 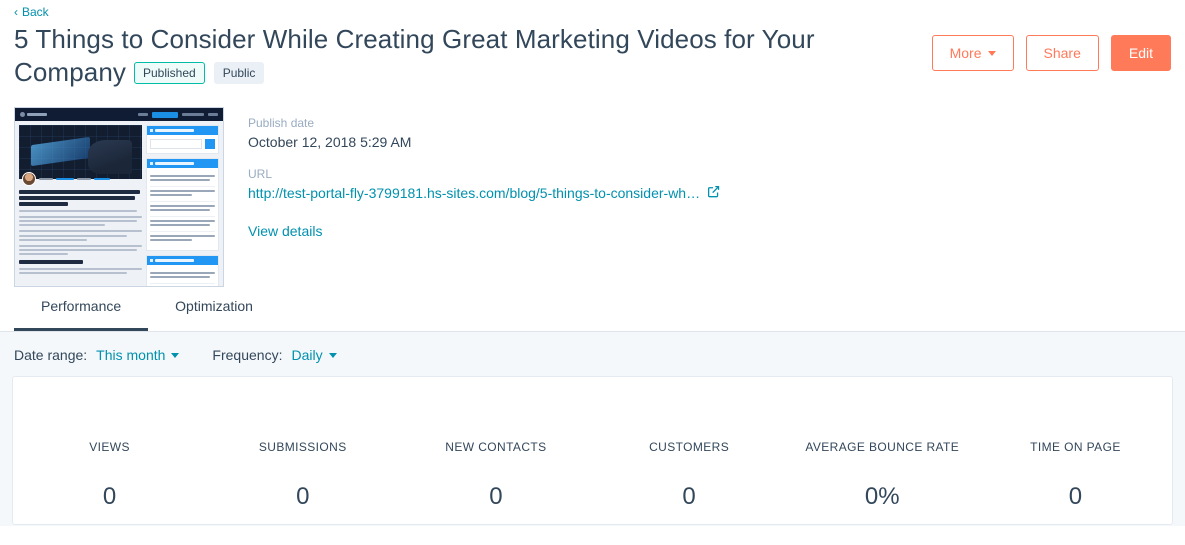 What do you see at coordinates (176, 144) in the screenshot?
I see `preview-search-input` at bounding box center [176, 144].